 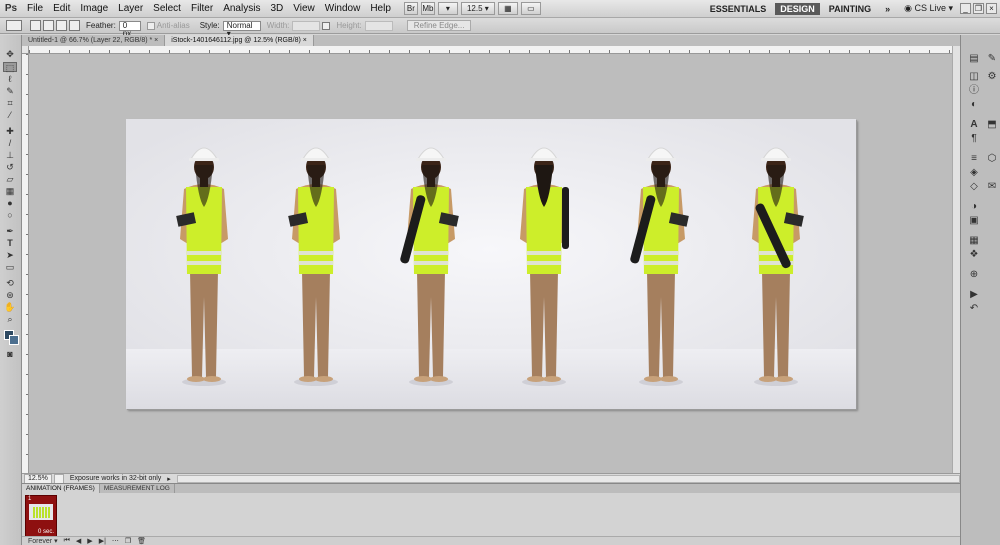 I want to click on next-frame-icon: ▶|, so click(x=102, y=541).